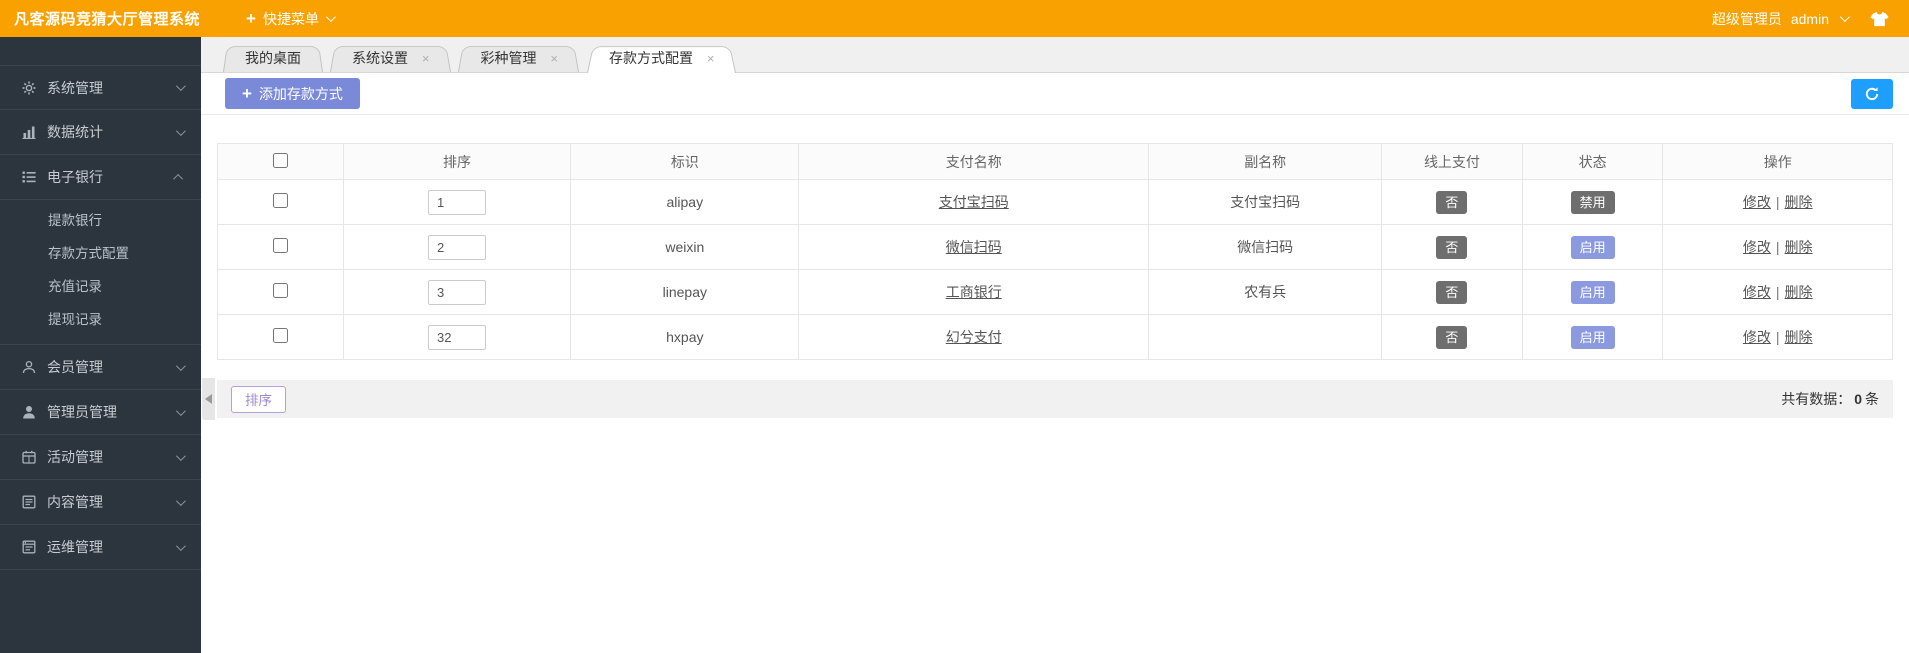  Describe the element at coordinates (390, 58) in the screenshot. I see `tab-system-settings: 系统设置 ×` at that location.